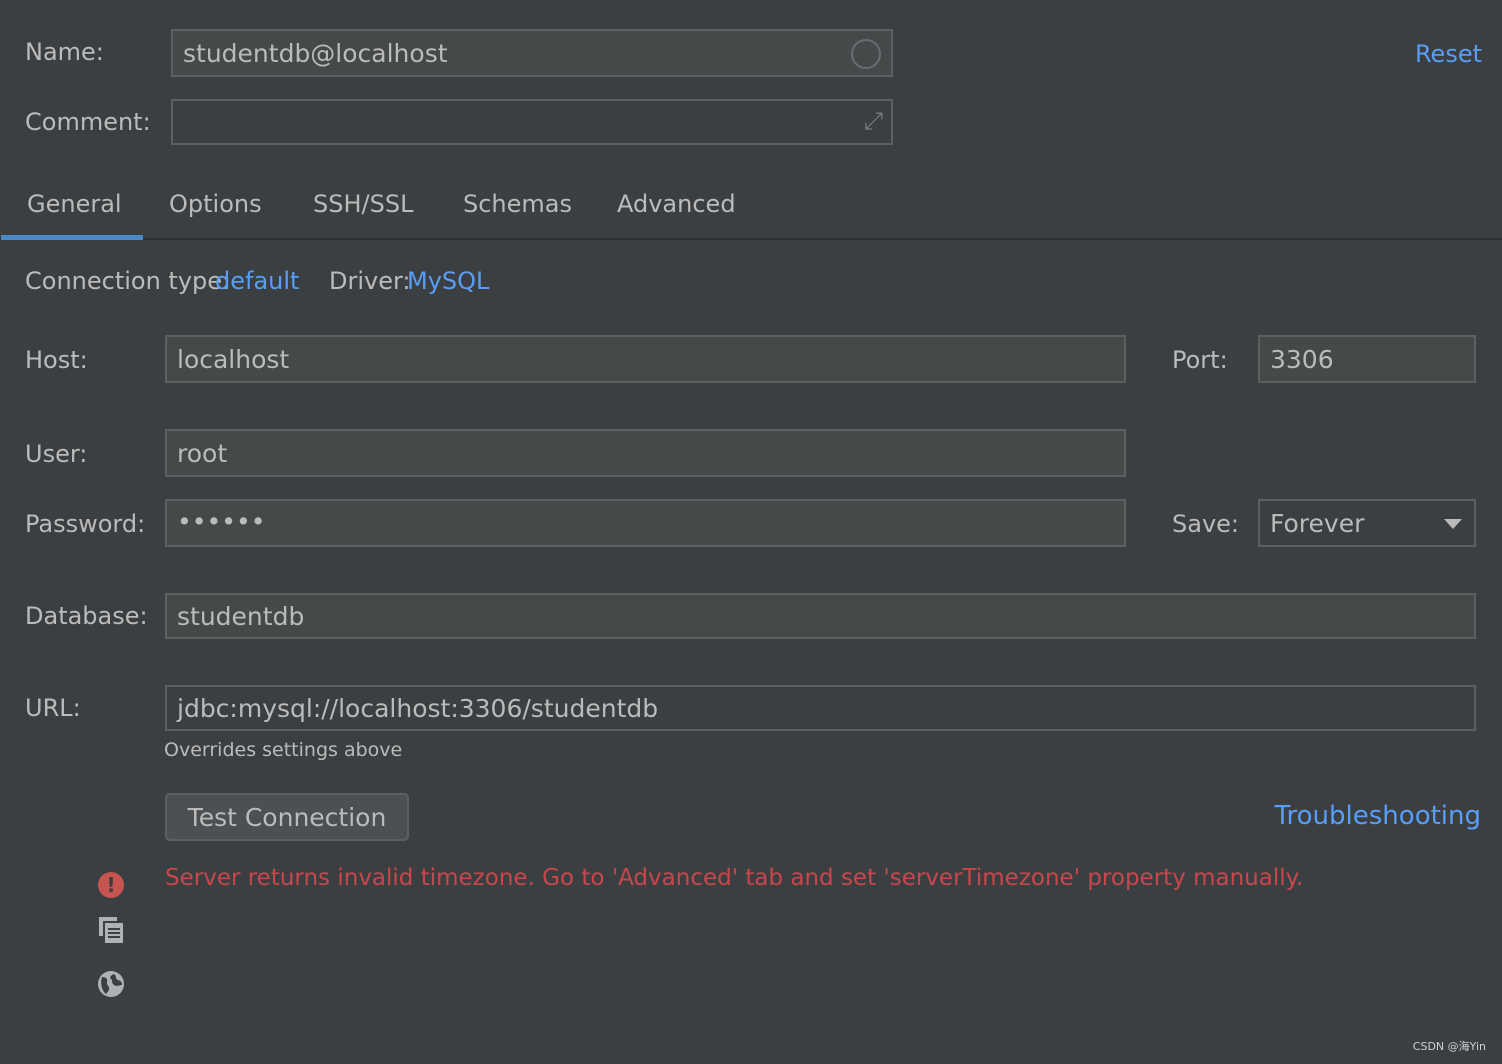  Describe the element at coordinates (1377, 816) in the screenshot. I see `troubleshooting-link: Troubleshooting` at that location.